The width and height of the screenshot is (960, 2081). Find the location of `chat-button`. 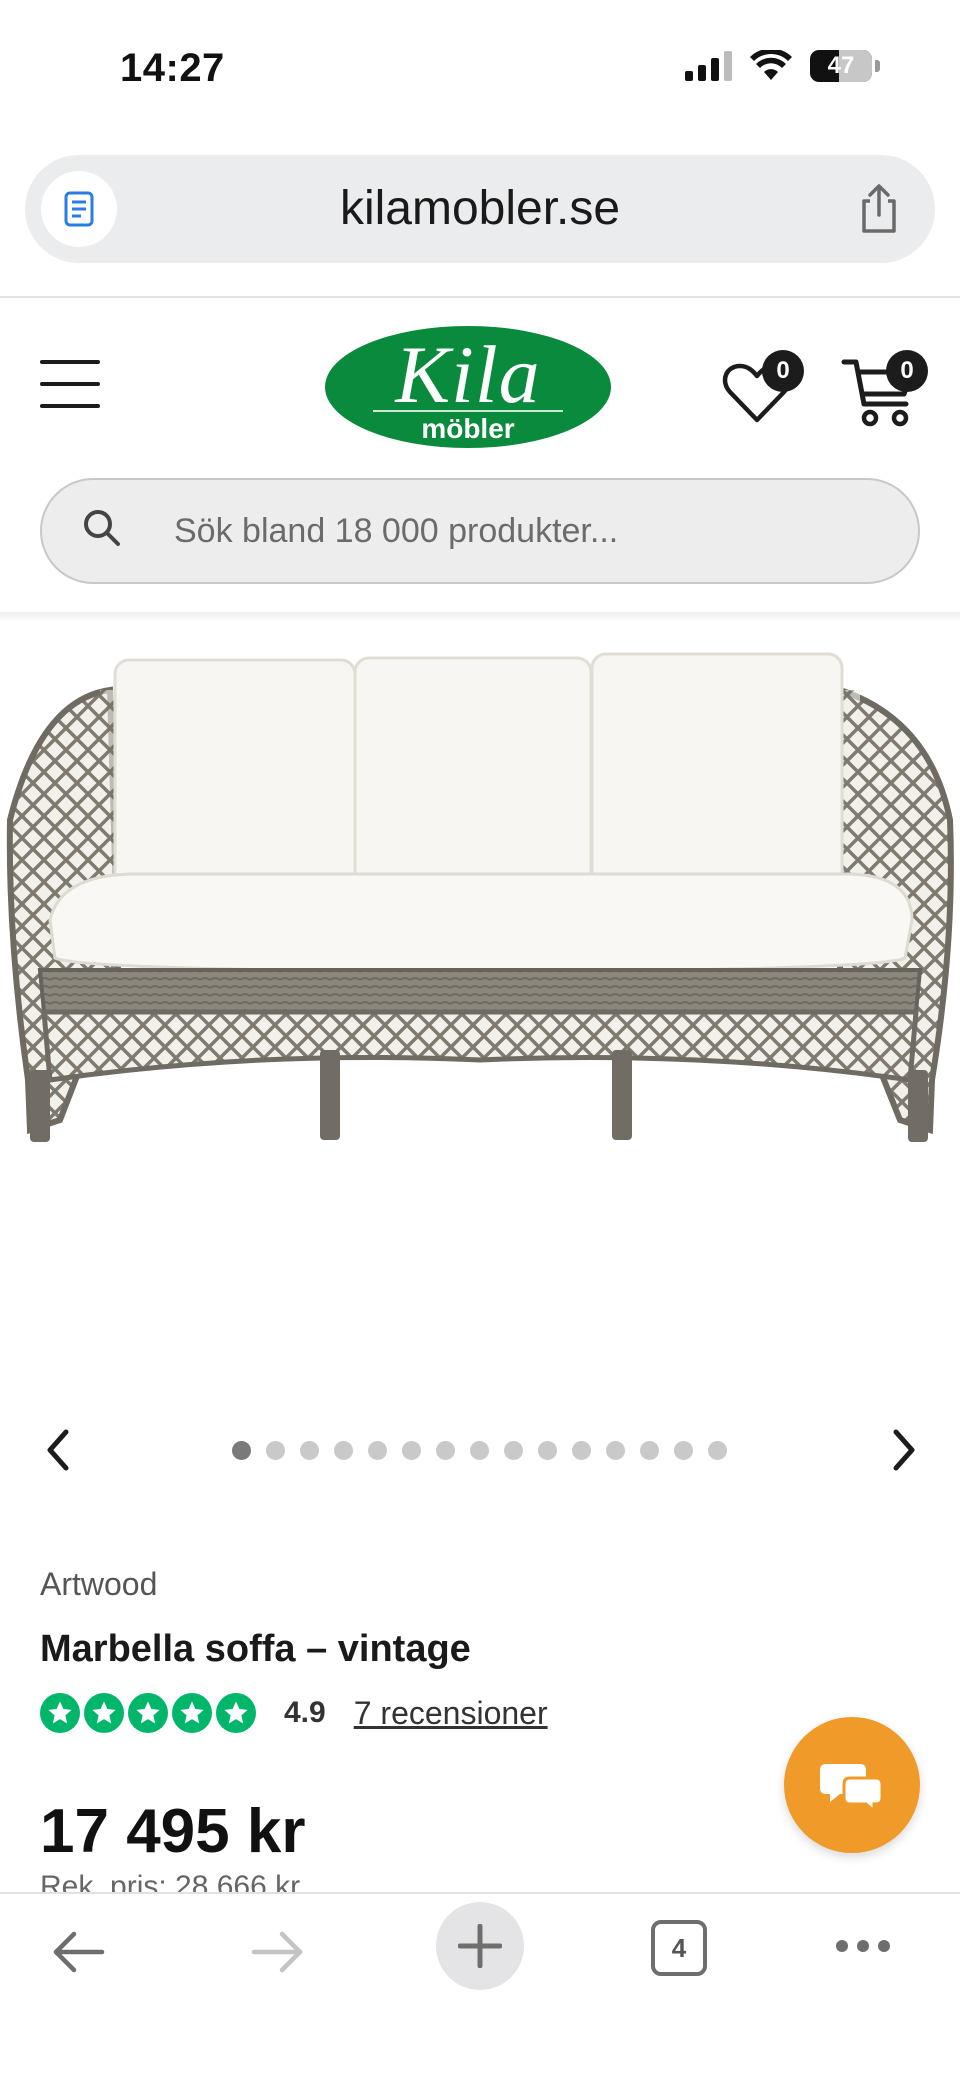

chat-button is located at coordinates (852, 1785).